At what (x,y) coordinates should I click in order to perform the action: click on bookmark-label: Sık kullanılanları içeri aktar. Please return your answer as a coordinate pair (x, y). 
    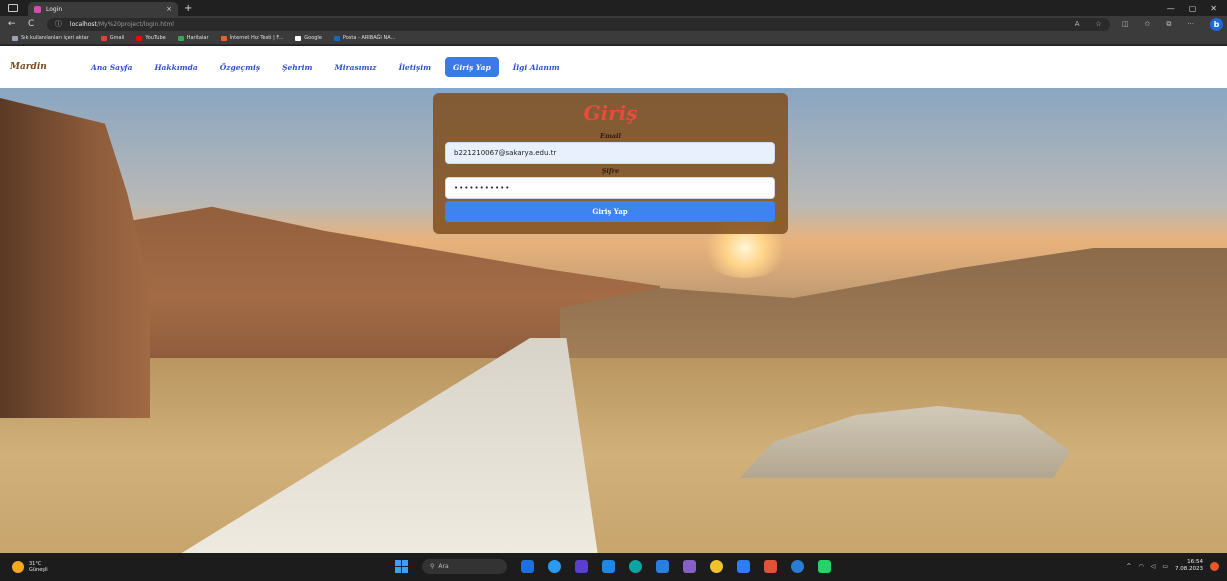
    Looking at the image, I should click on (55, 38).